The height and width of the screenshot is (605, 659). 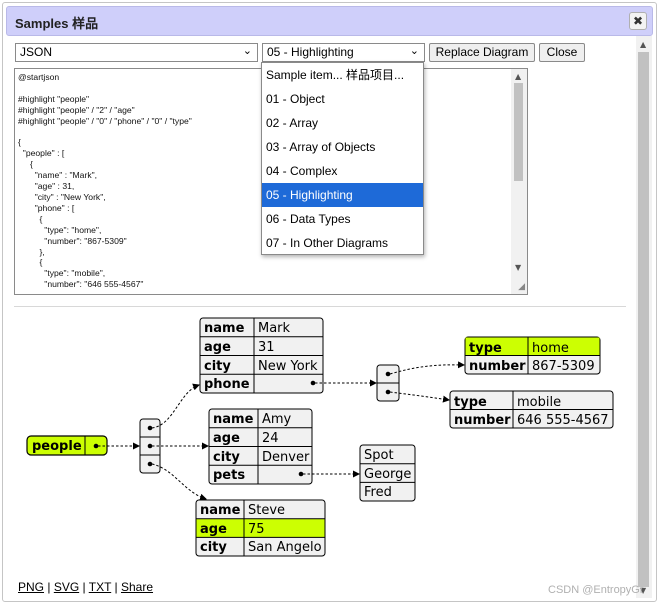 I want to click on svg-link: SVG, so click(x=66, y=587).